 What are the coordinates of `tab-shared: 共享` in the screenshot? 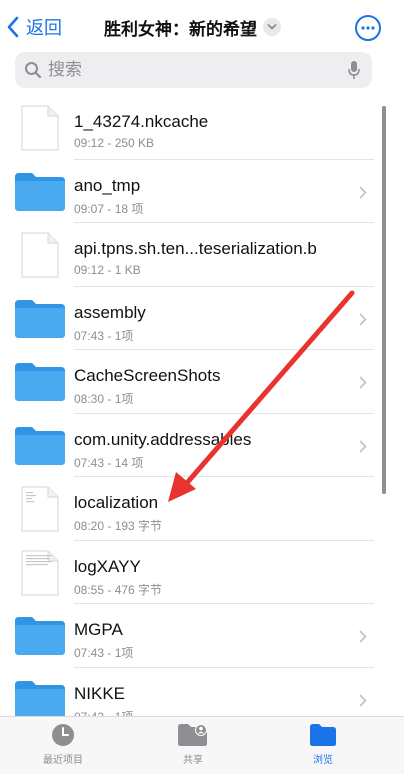 It's located at (193, 745).